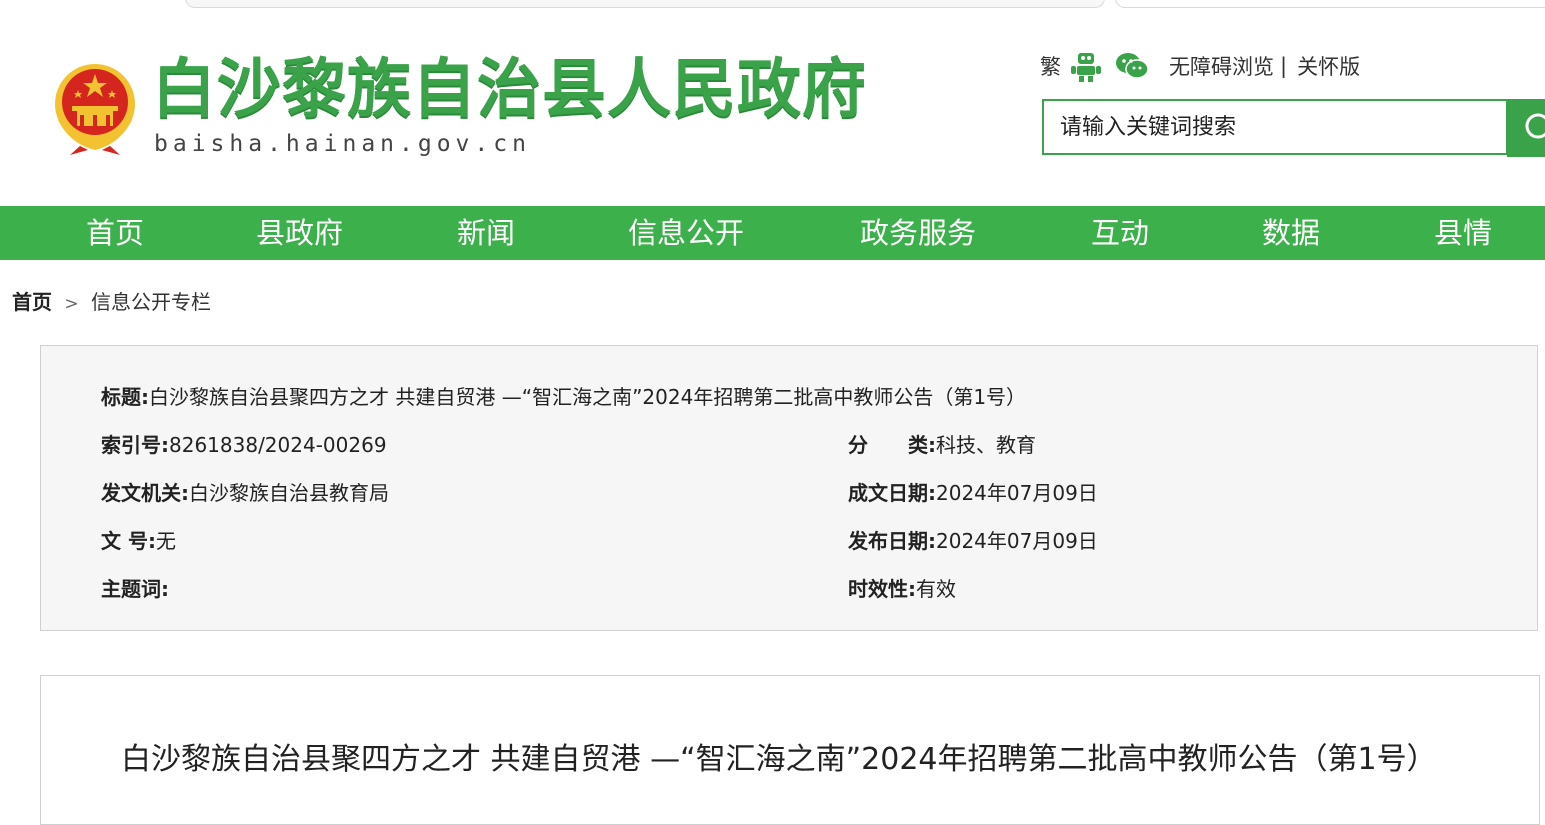 The image size is (1545, 825). What do you see at coordinates (71, 304) in the screenshot?
I see `breadcrumb-arrow: >` at bounding box center [71, 304].